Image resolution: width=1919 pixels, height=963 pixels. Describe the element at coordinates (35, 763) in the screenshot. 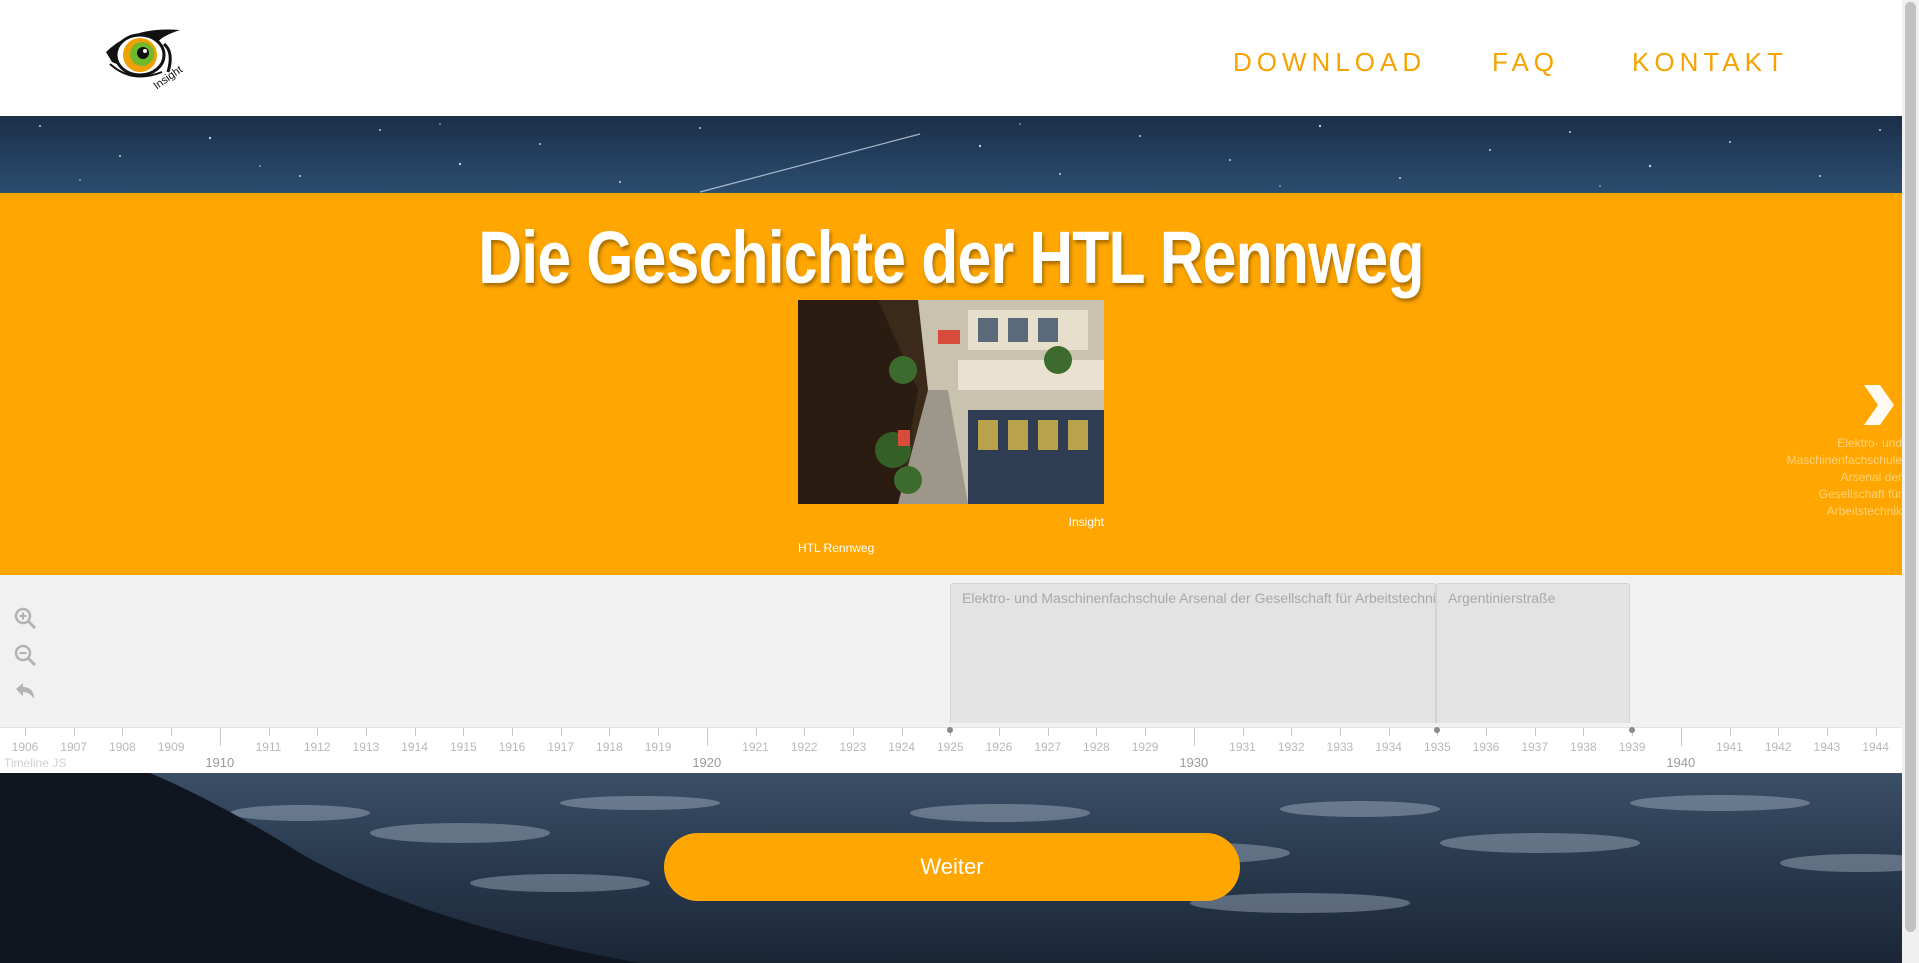

I see `timelinejs-credit: Timeline JS` at that location.